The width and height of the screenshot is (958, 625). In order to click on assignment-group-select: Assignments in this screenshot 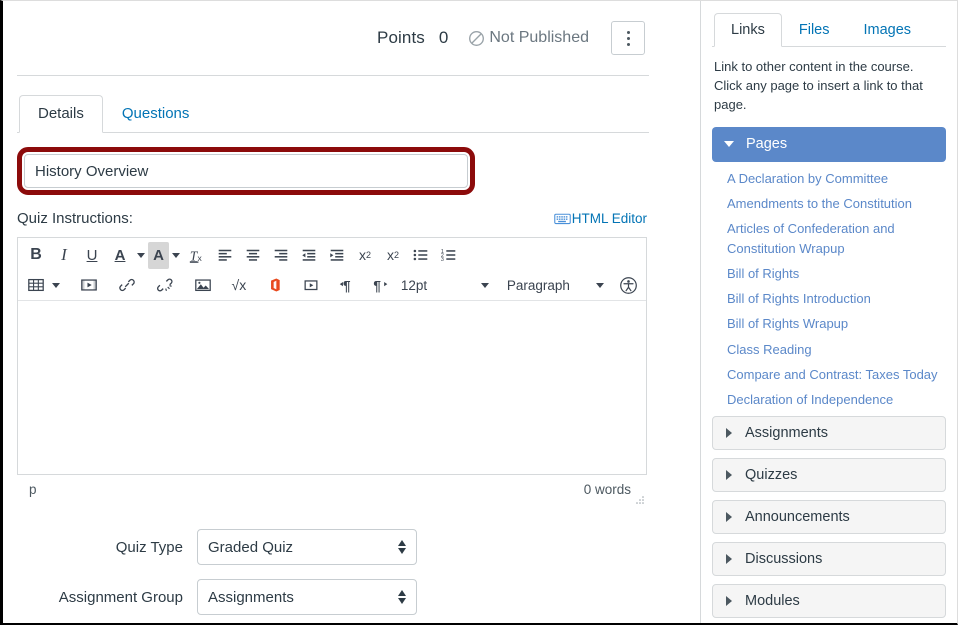, I will do `click(307, 597)`.